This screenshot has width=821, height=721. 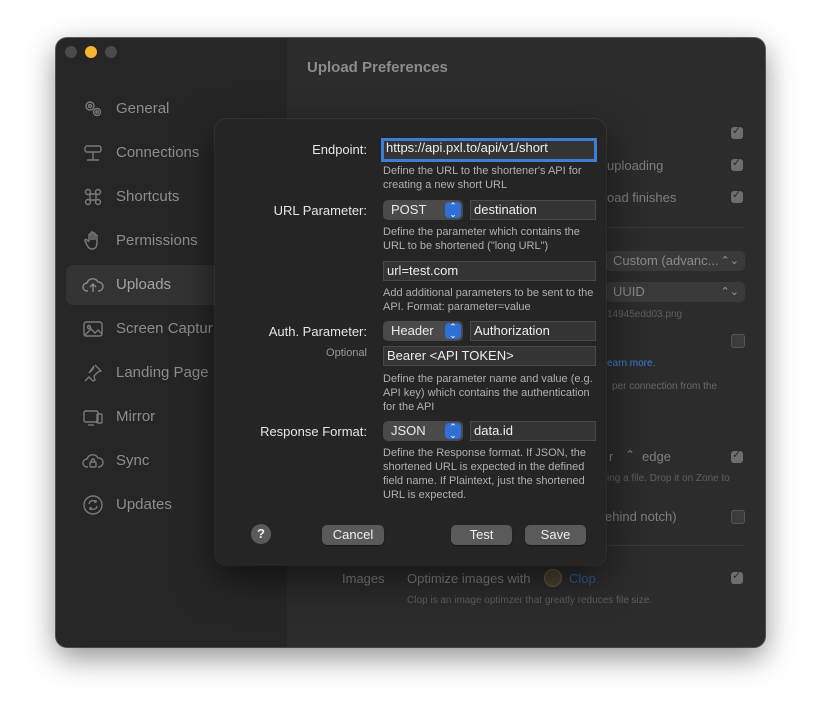 I want to click on auth-type-select: Header ⌃ ⌄, so click(x=423, y=331).